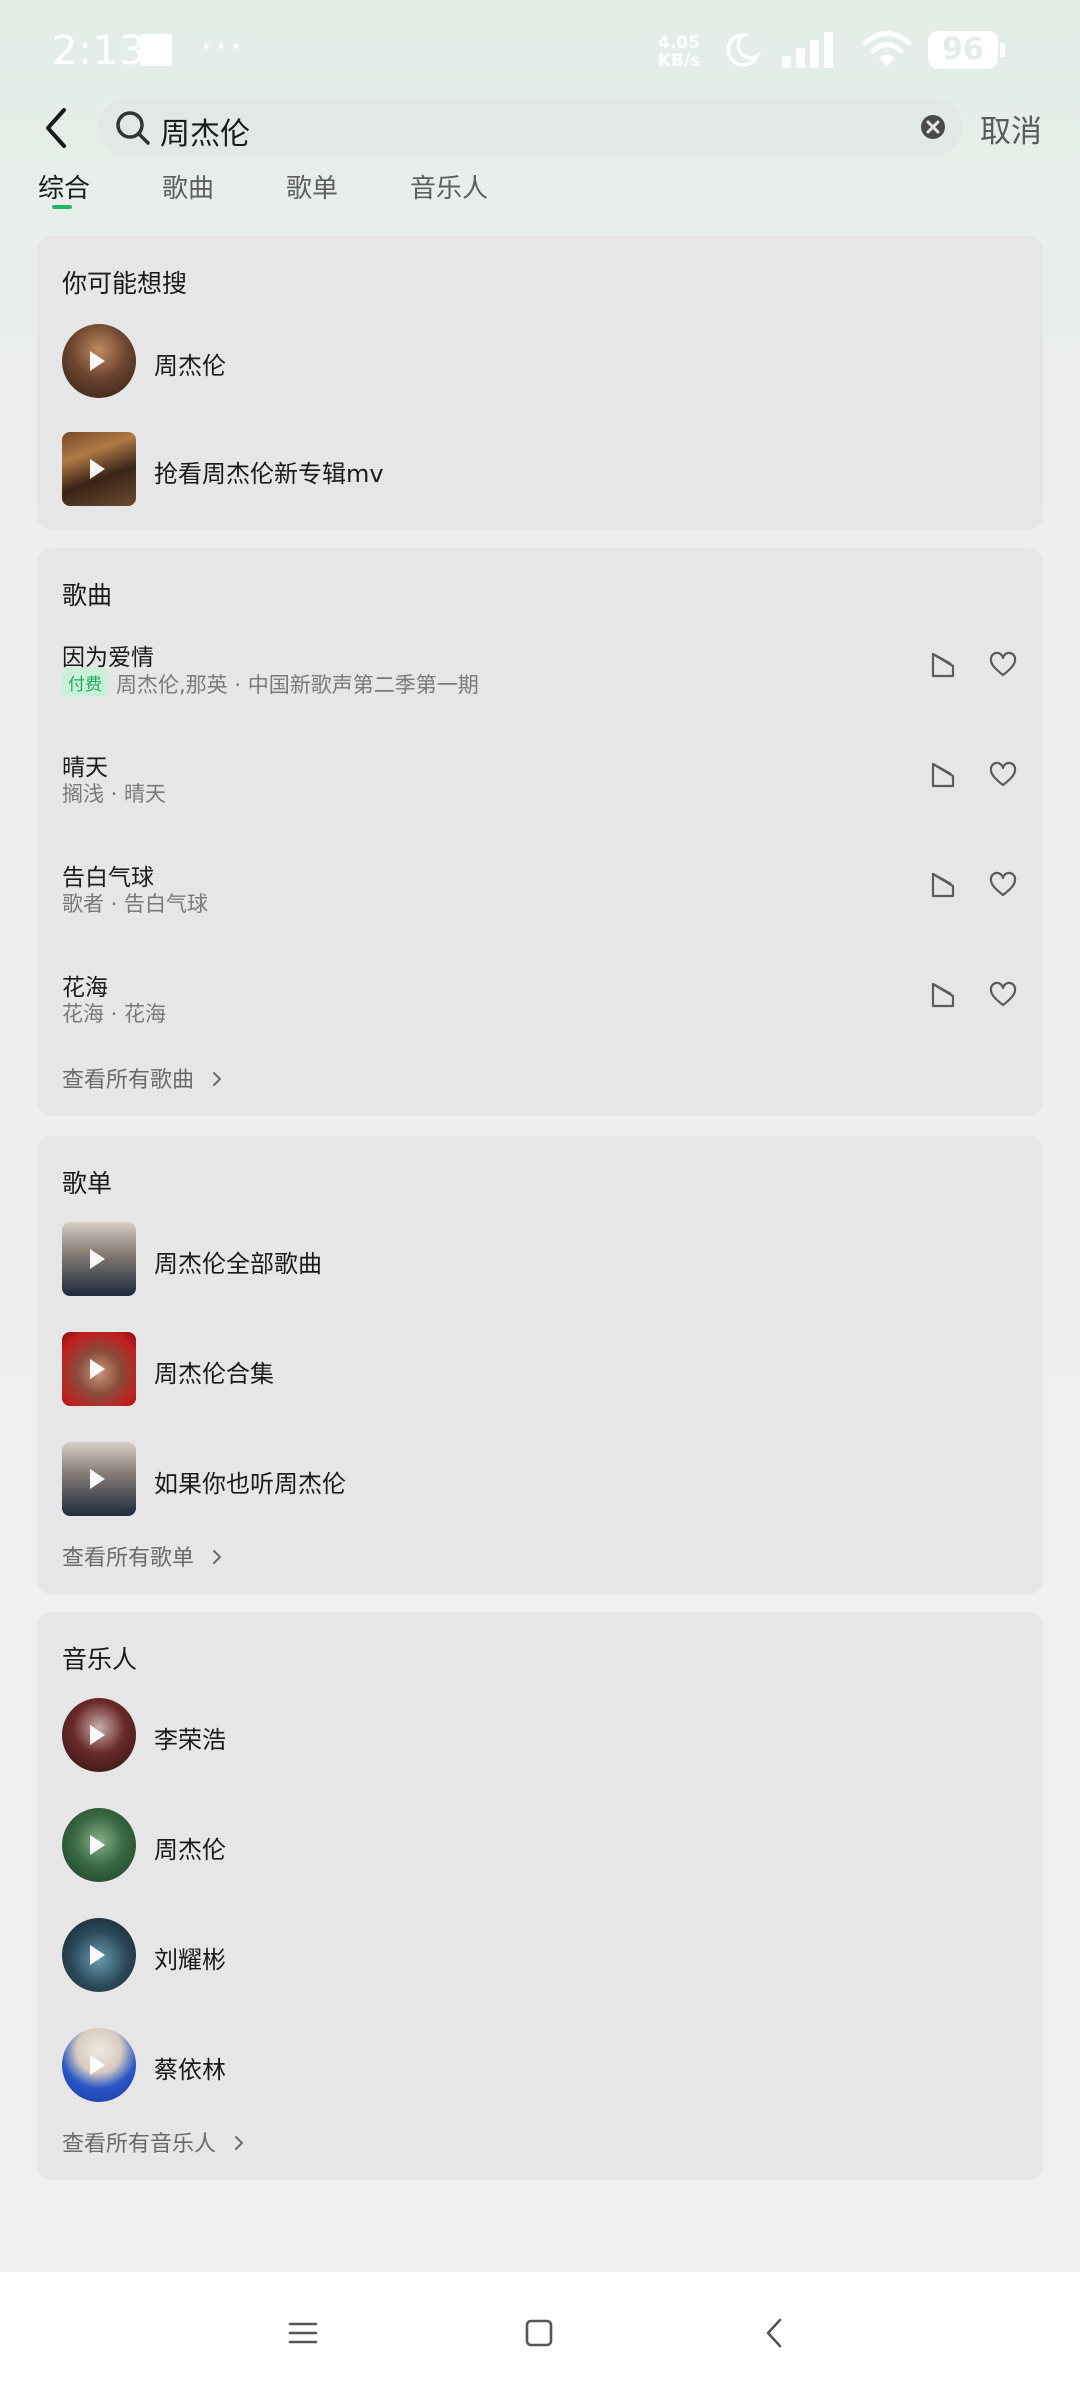 This screenshot has height=2400, width=1080. I want to click on suggest-card: 你可能想搜 周杰伦 抢看周杰伦新专辑mv, so click(540, 383).